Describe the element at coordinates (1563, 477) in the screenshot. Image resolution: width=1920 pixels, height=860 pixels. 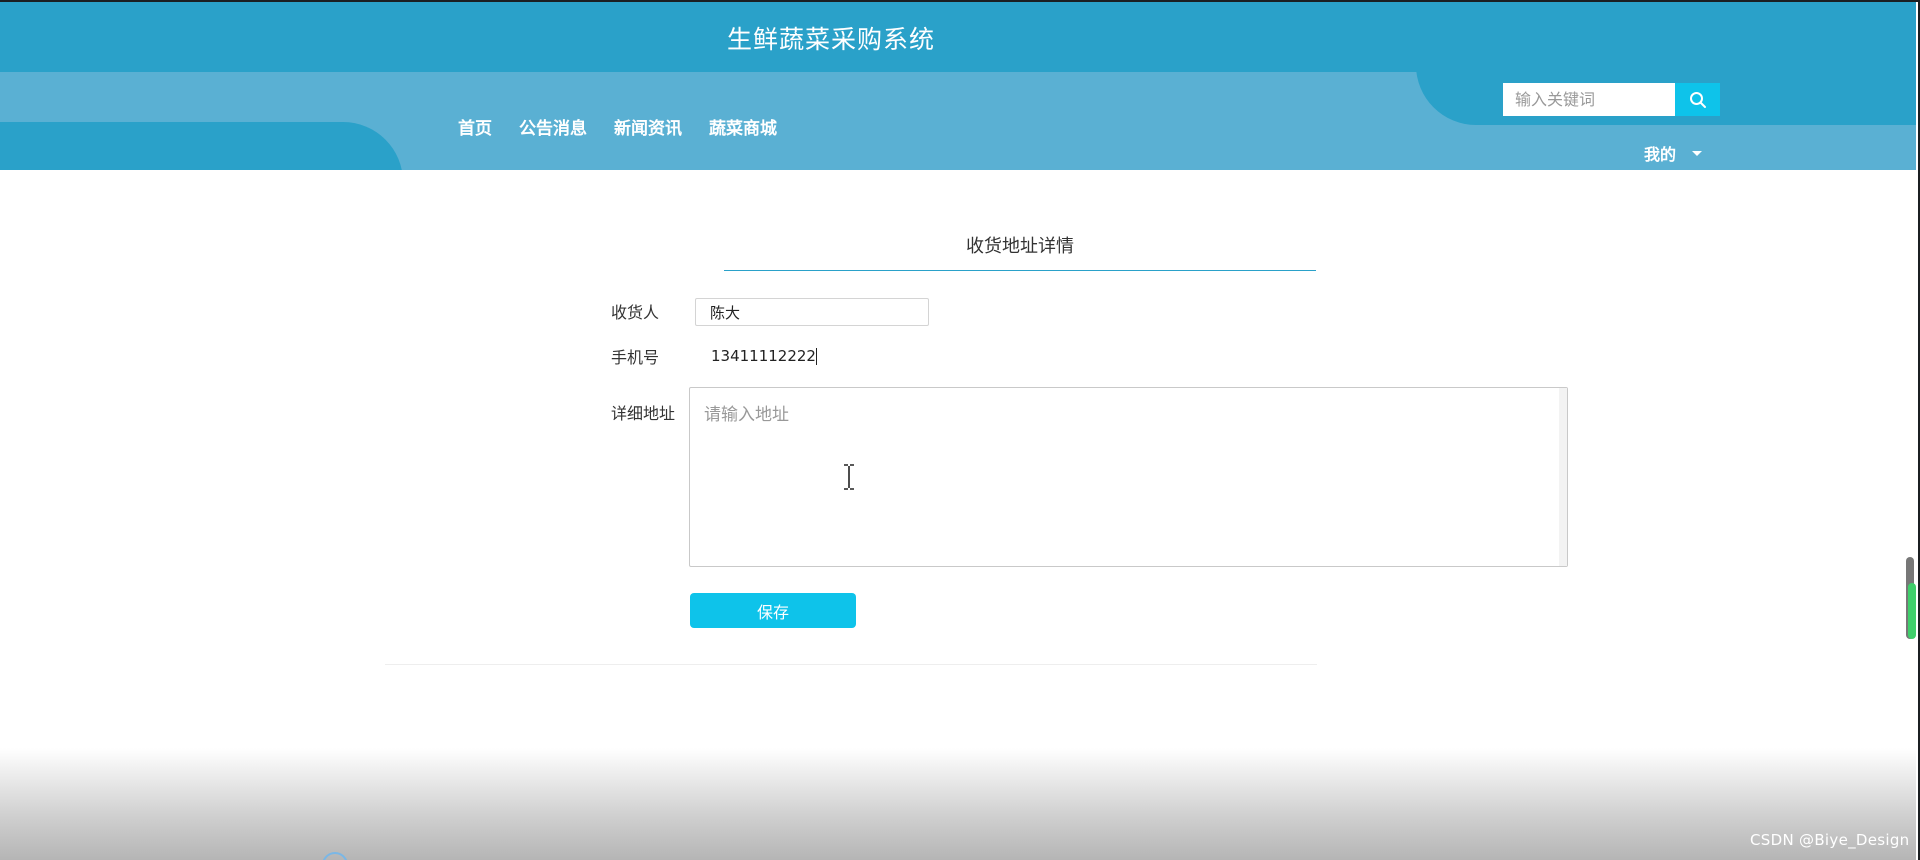
I see `textarea-scrollbar` at that location.